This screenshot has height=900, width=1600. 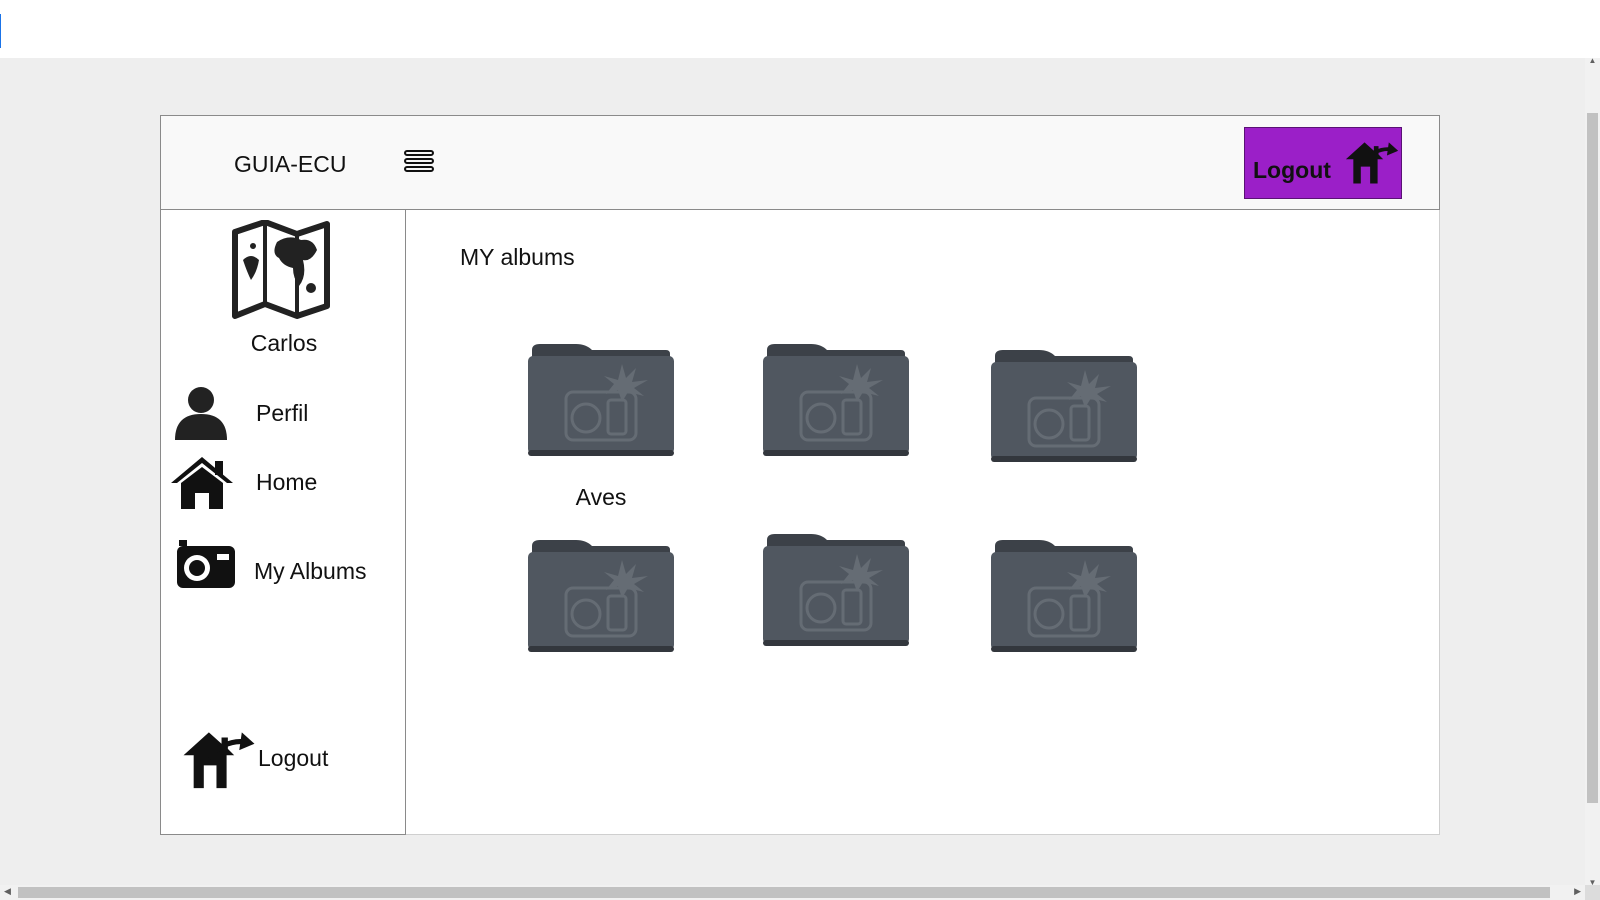 What do you see at coordinates (283, 522) in the screenshot?
I see `sidebar: Carlos Perfil Home My Albums Logout` at bounding box center [283, 522].